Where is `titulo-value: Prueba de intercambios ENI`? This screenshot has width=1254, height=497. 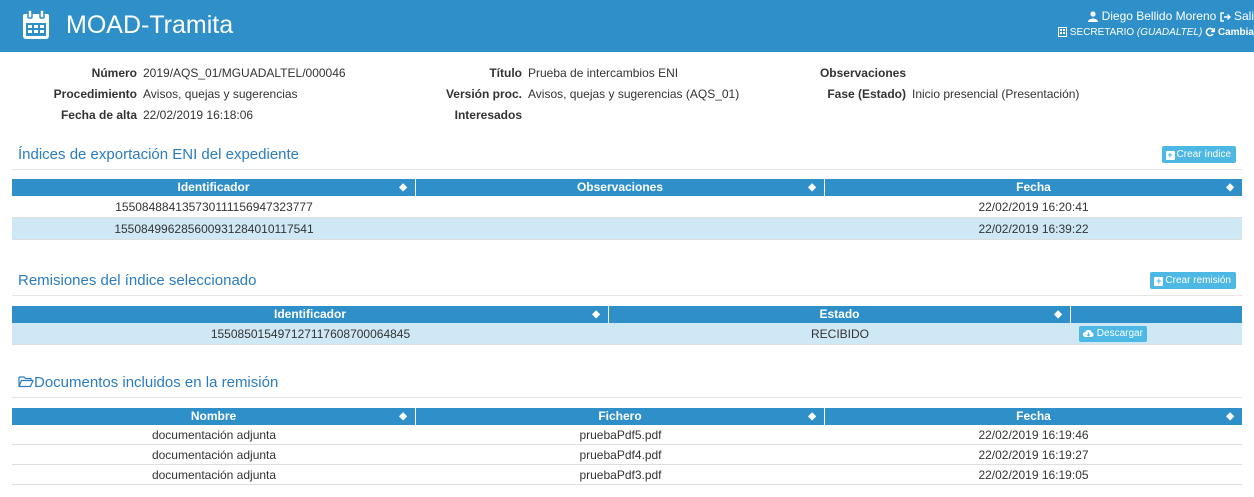 titulo-value: Prueba de intercambios ENI is located at coordinates (603, 73).